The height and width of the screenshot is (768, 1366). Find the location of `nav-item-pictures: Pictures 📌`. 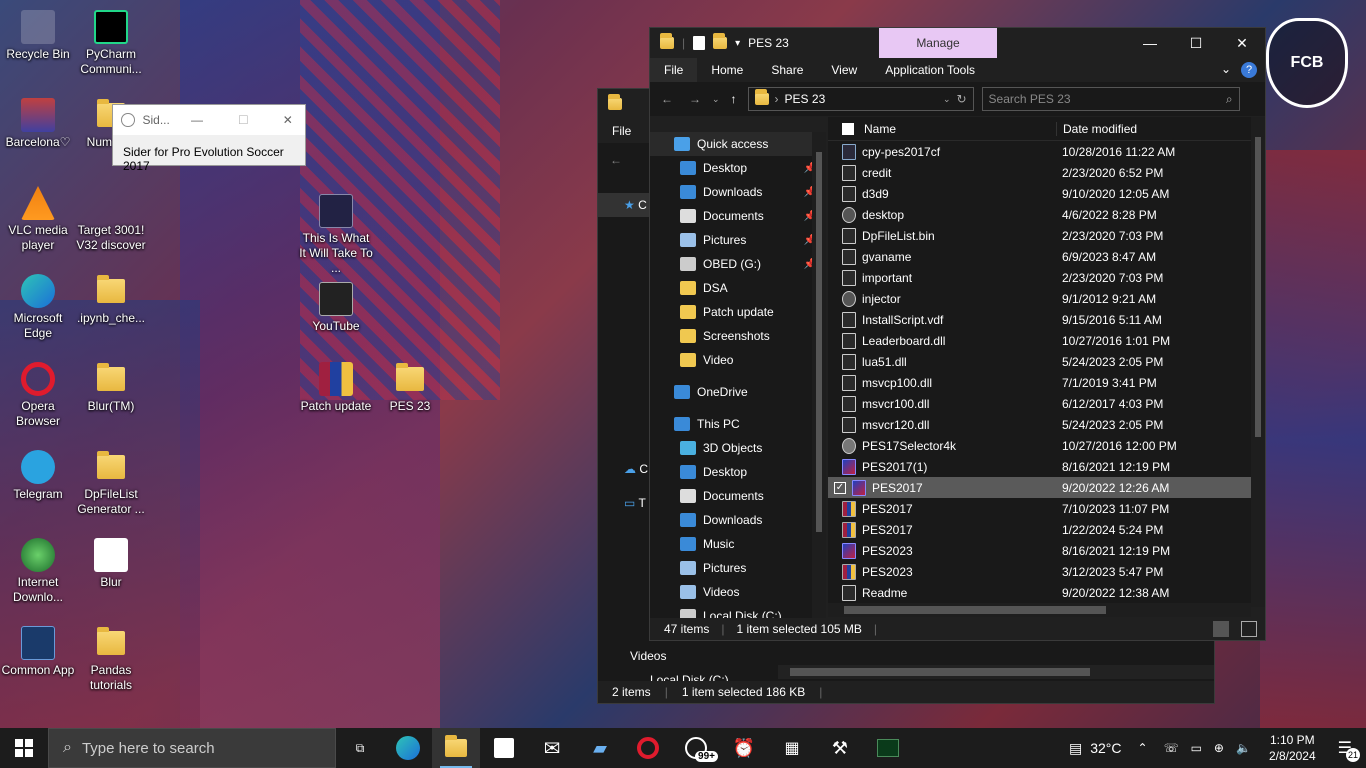

nav-item-pictures: Pictures 📌 is located at coordinates (738, 240).